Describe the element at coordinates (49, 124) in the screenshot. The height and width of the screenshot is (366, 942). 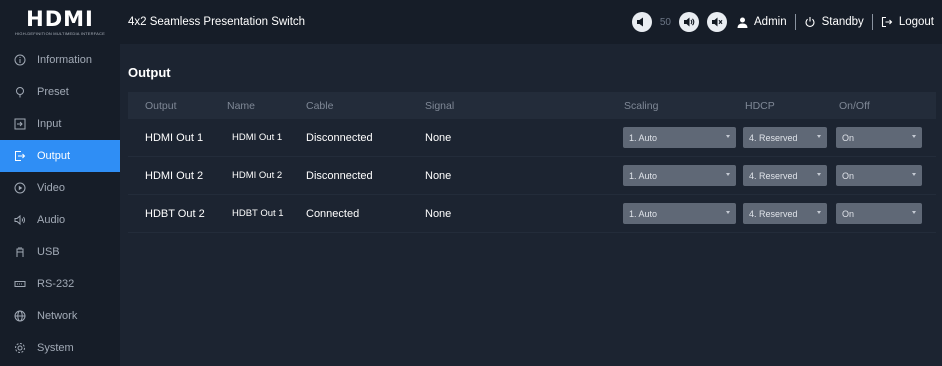
I see `sidebar-item-label: Input` at that location.